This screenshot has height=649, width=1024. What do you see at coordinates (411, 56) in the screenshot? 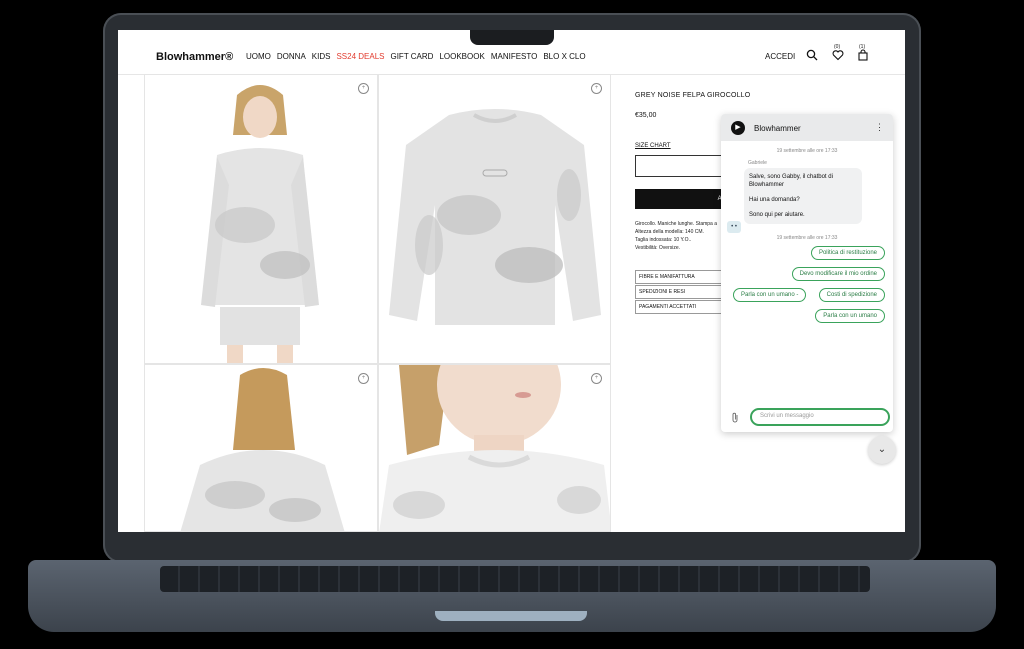
I see `nav-gift-card: GIFT CARD` at bounding box center [411, 56].